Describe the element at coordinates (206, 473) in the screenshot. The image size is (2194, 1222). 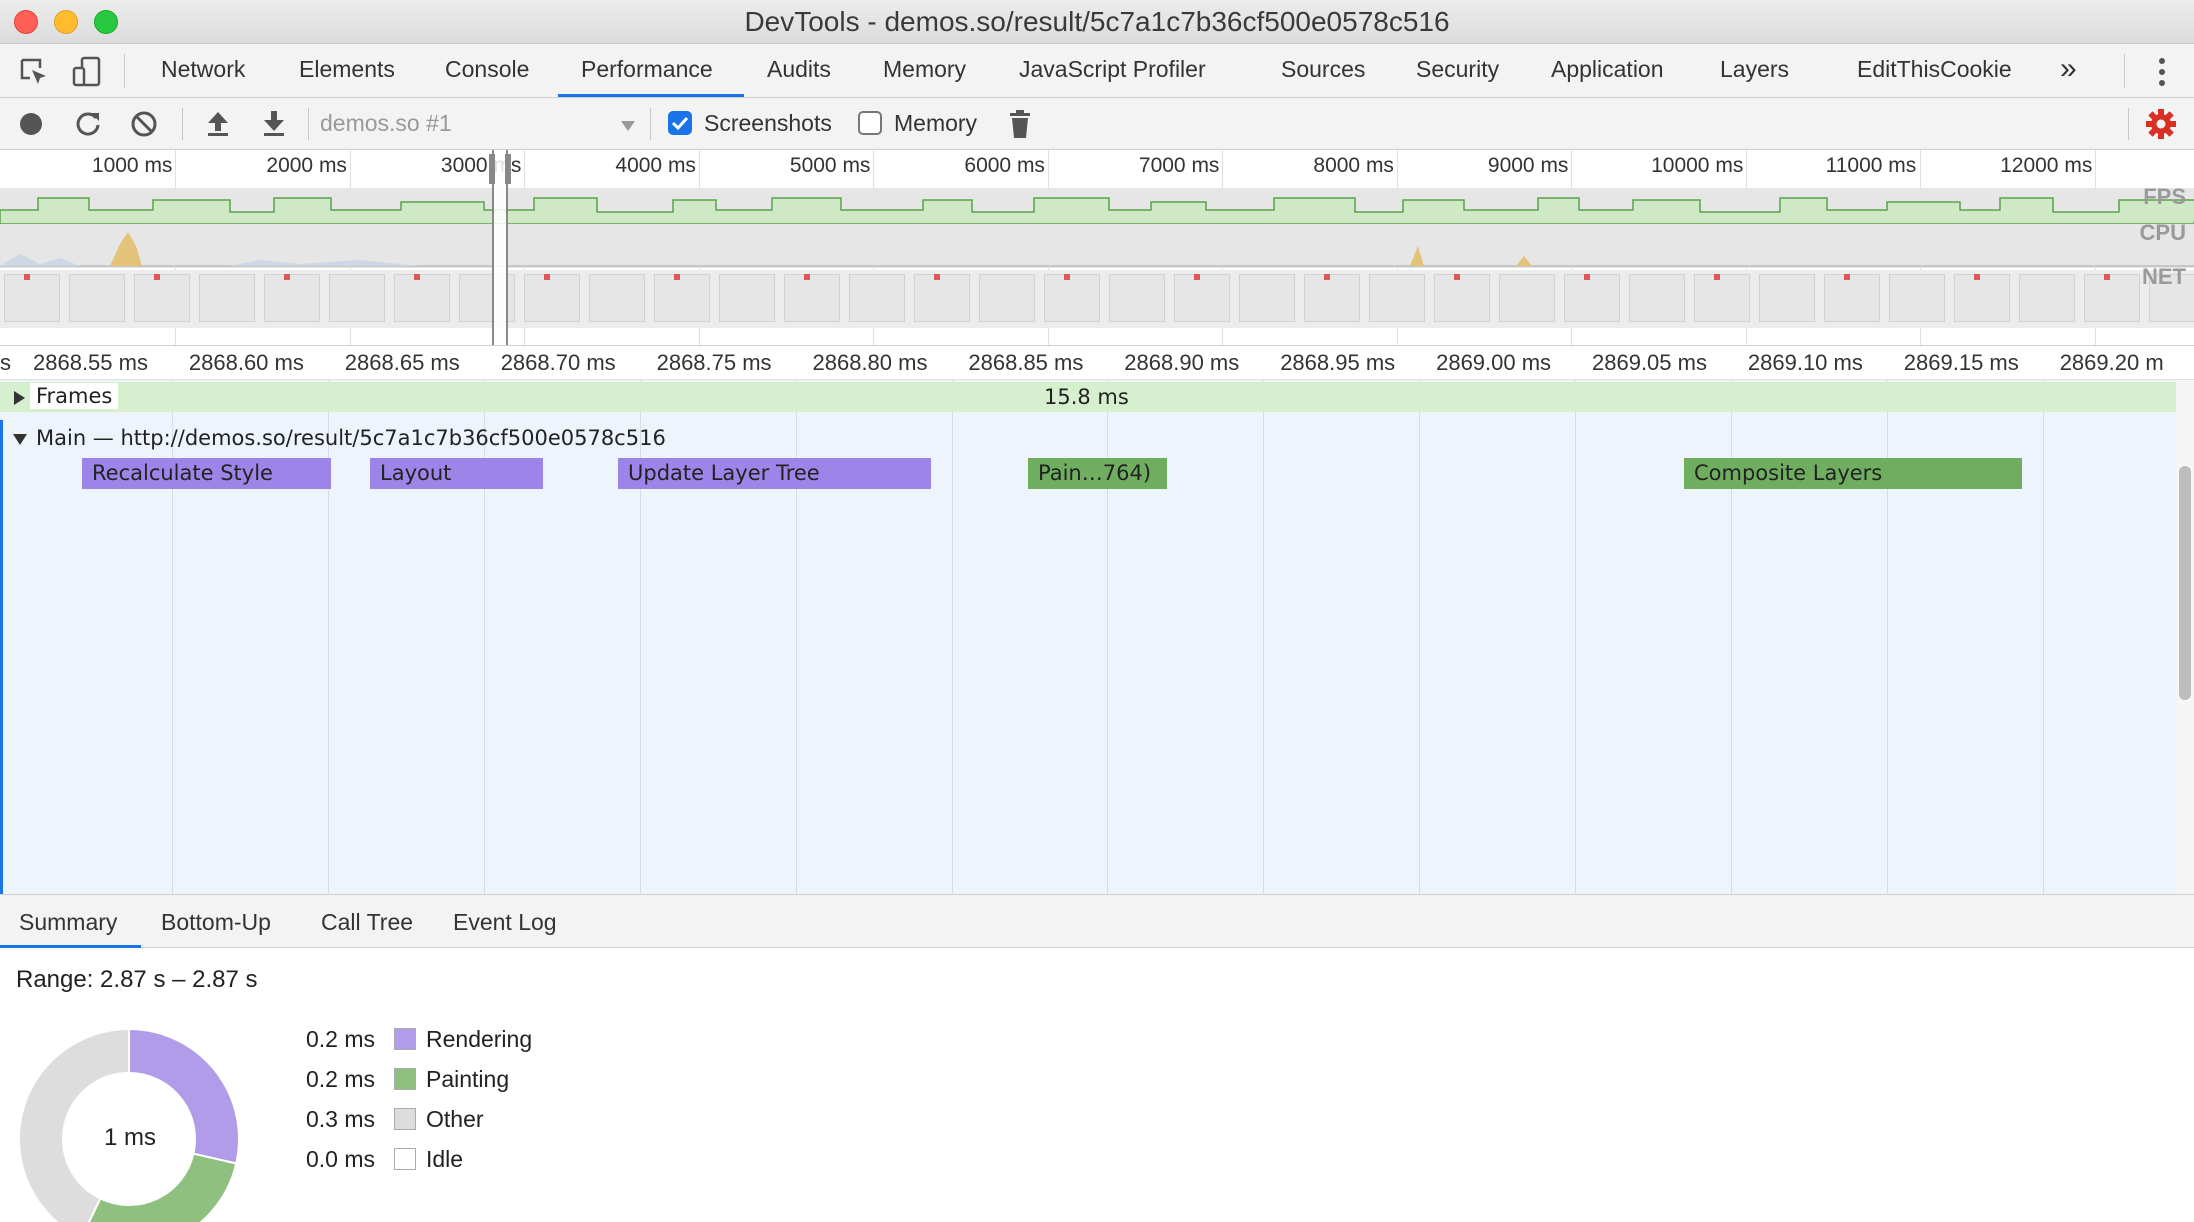
I see `event-recalculate-style: Recalculate Style` at that location.